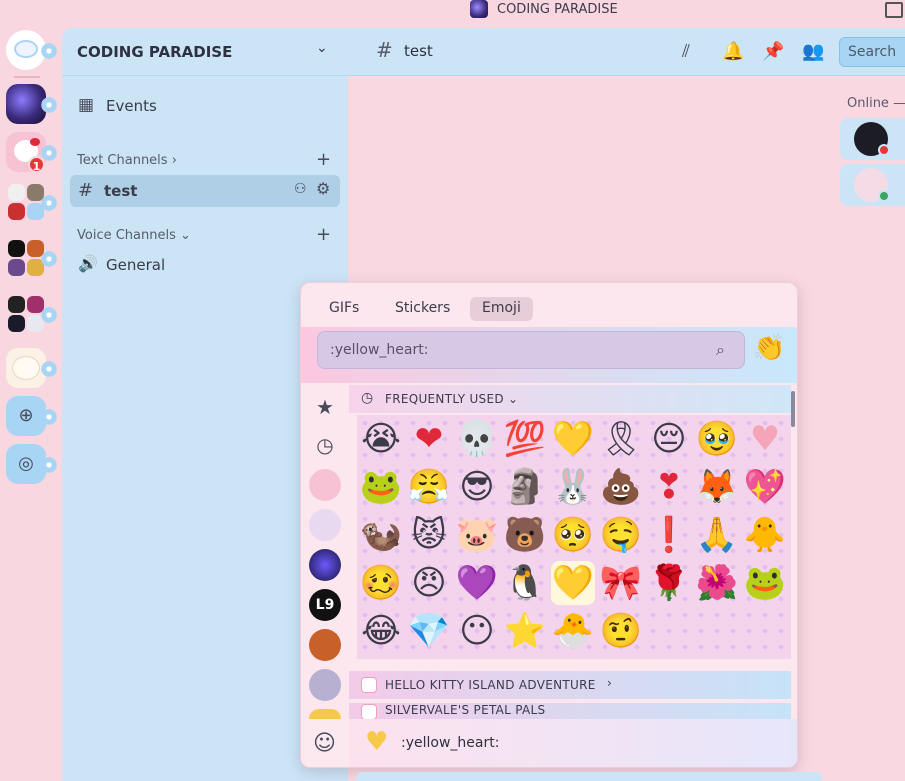  I want to click on star-icon: ★, so click(325, 407).